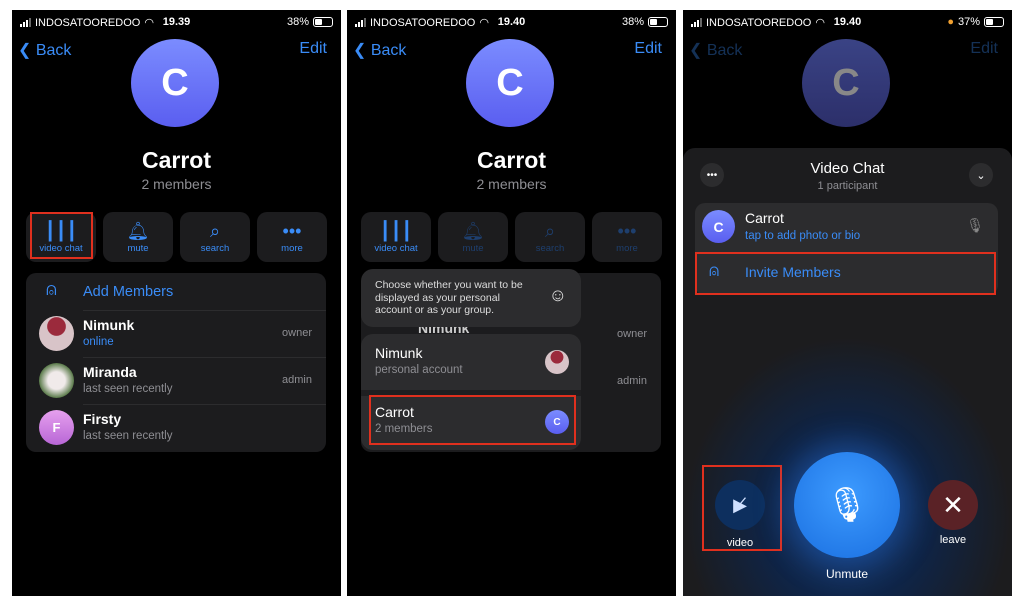 The height and width of the screenshot is (606, 1024). I want to click on mic-muted-icon: 🎙︎, so click(975, 225).